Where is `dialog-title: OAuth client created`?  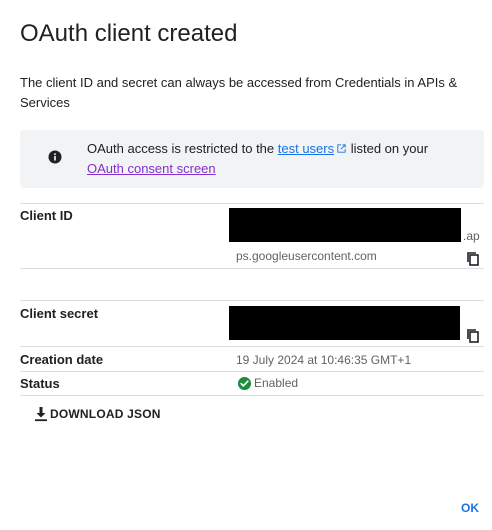
dialog-title: OAuth client created is located at coordinates (129, 33).